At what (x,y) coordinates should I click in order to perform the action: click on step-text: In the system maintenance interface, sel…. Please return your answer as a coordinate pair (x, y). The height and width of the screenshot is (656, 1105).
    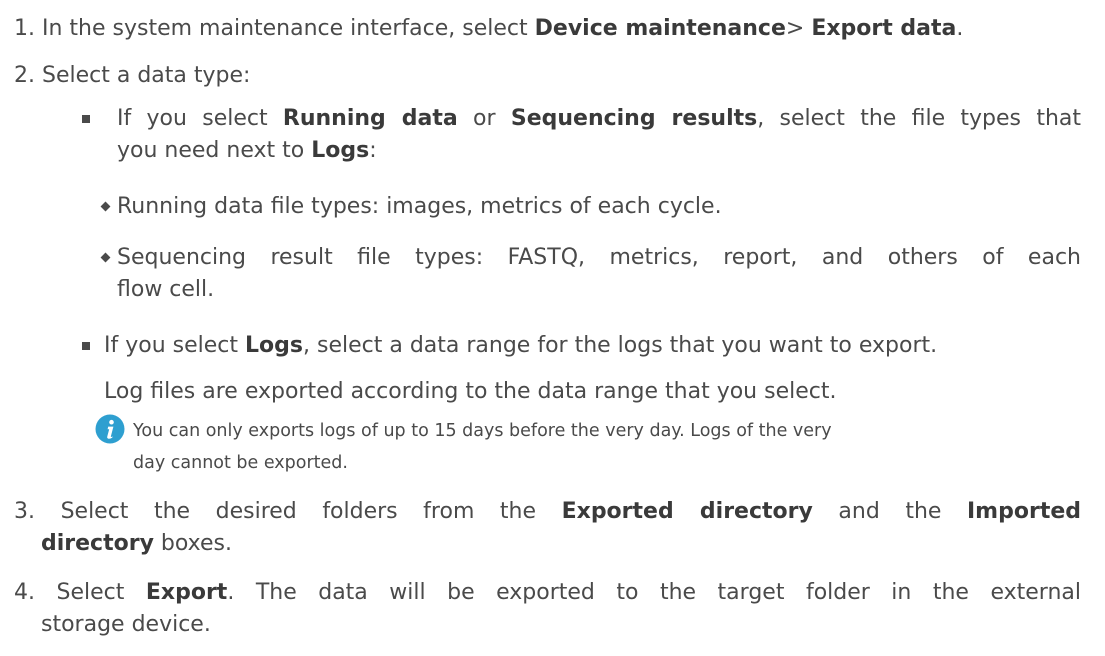
    Looking at the image, I should click on (288, 28).